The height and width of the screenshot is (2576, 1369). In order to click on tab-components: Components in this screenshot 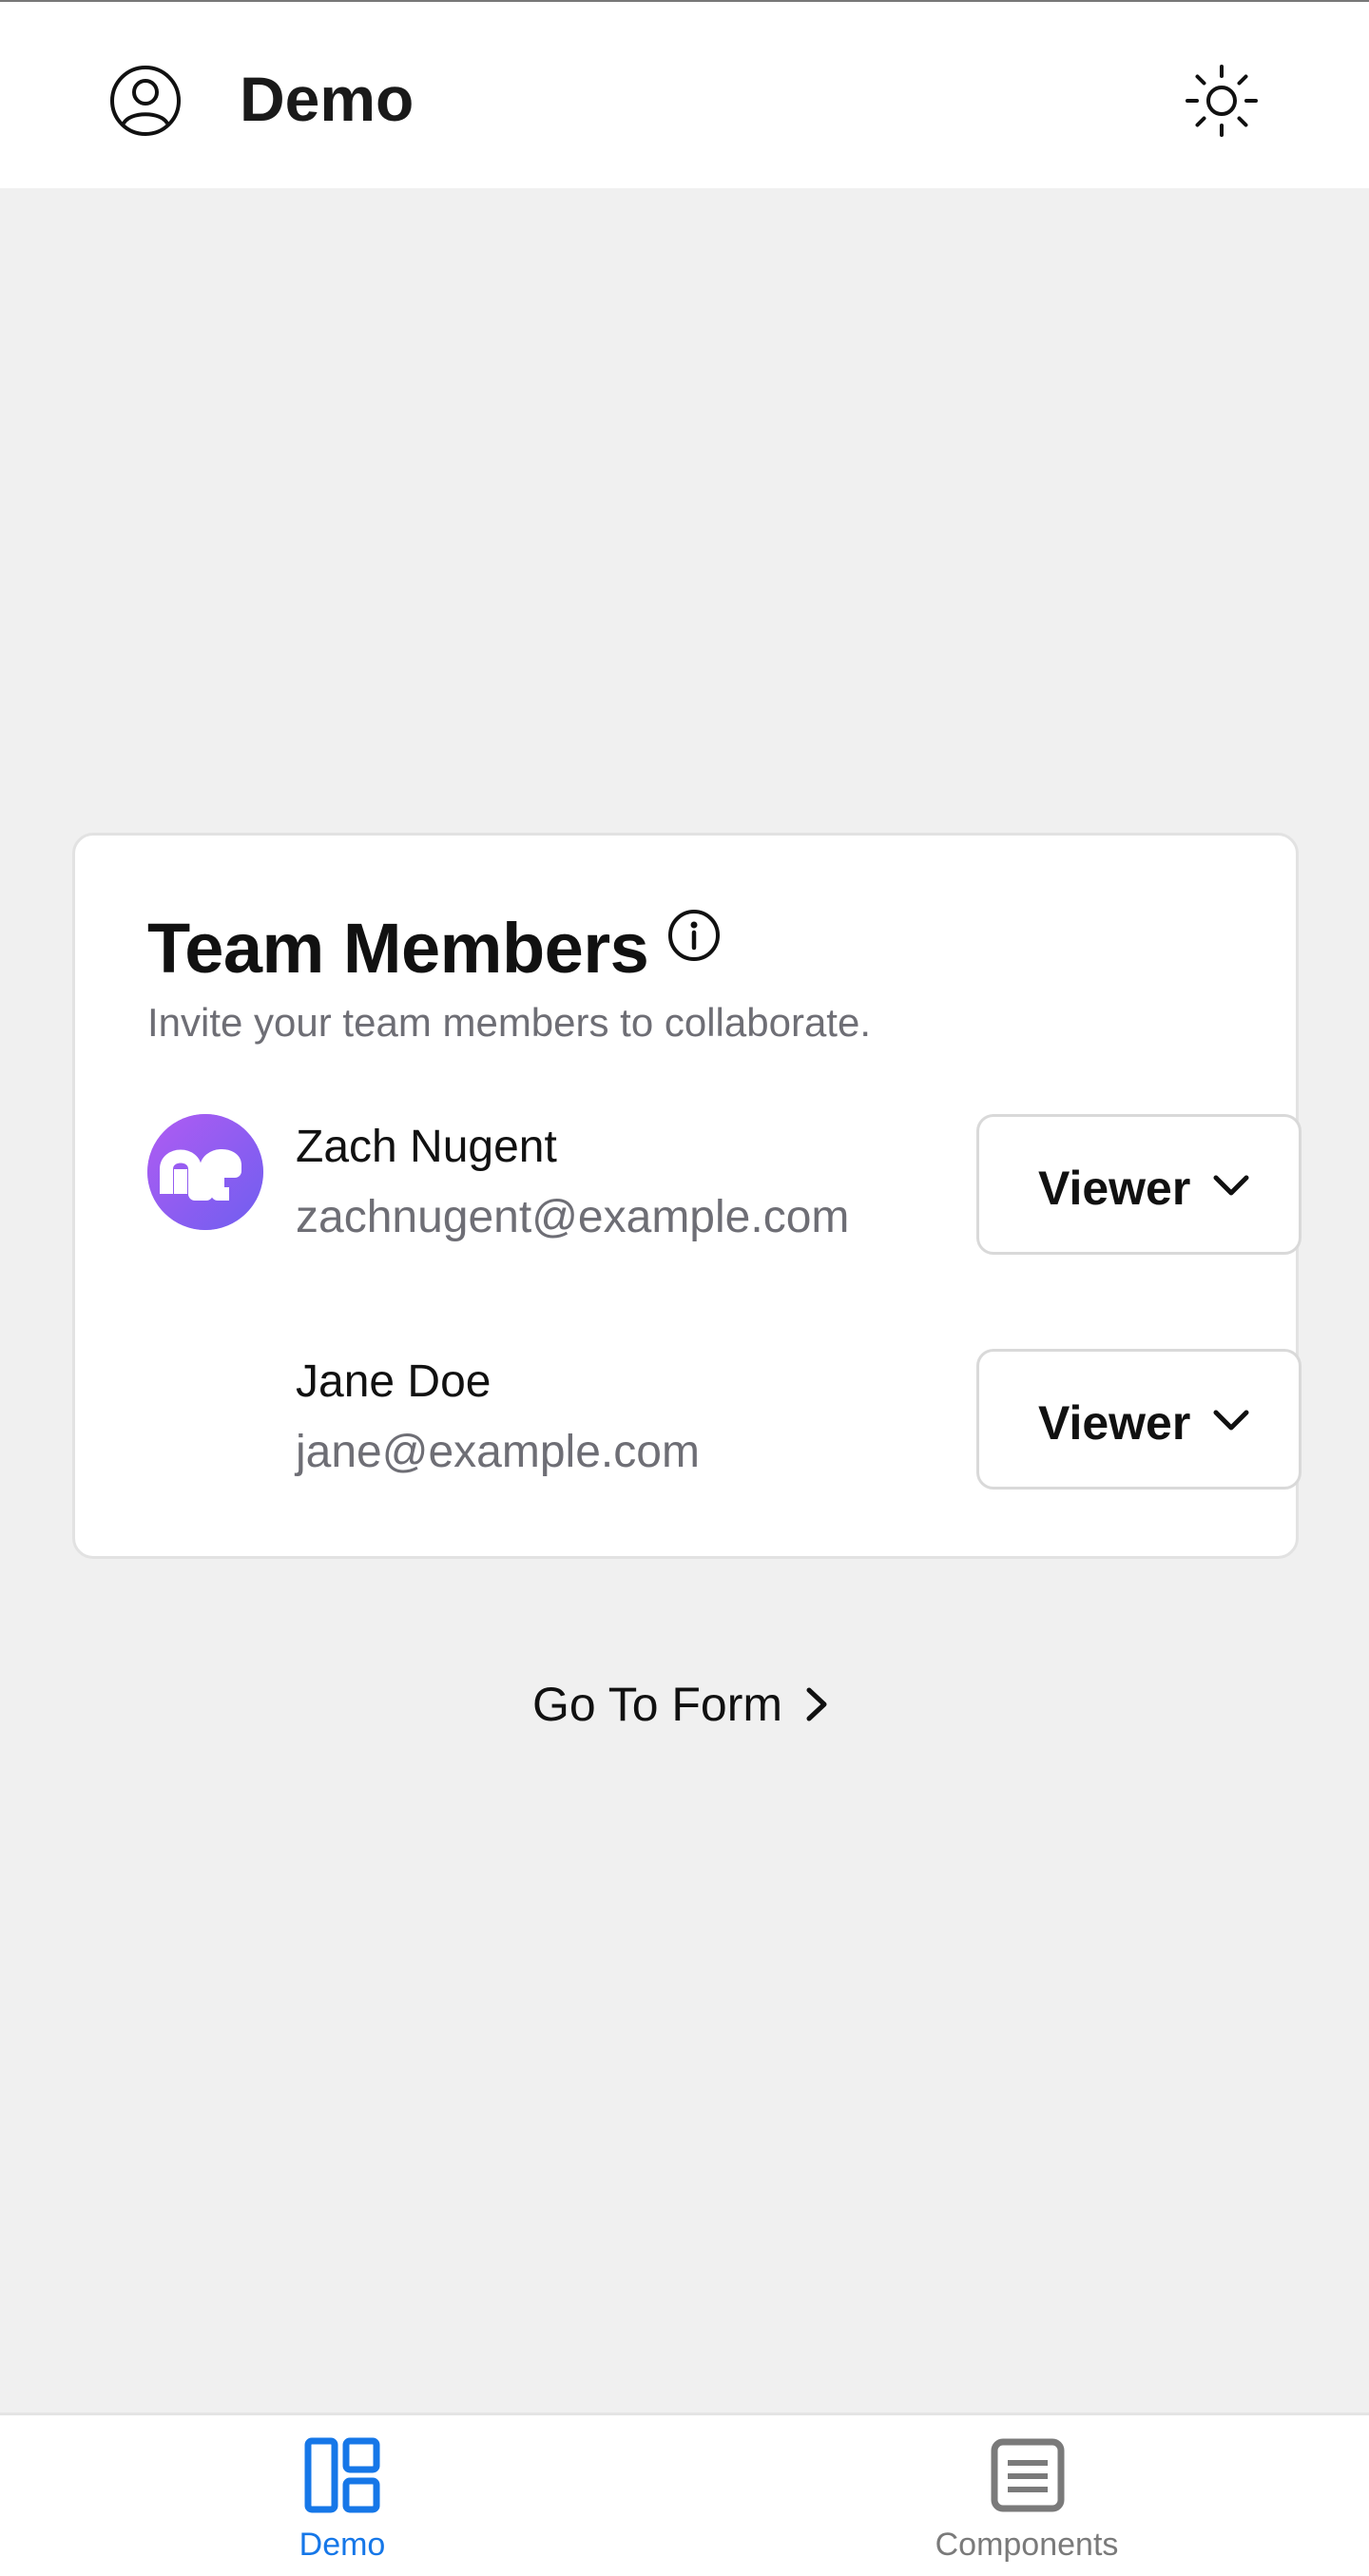, I will do `click(1026, 2495)`.